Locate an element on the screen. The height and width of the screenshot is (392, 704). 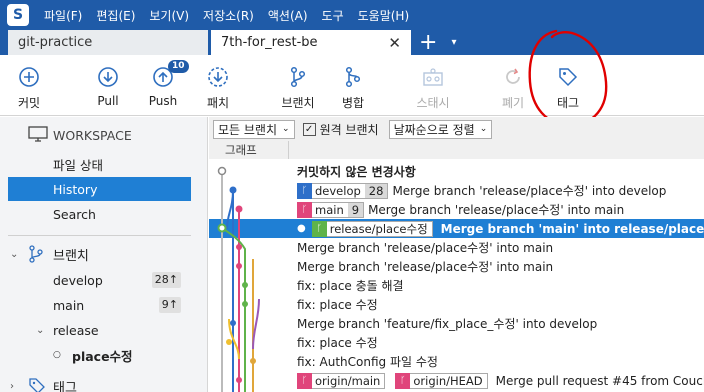
commit-message: Merge pull request #45 from Couch- is located at coordinates (599, 380).